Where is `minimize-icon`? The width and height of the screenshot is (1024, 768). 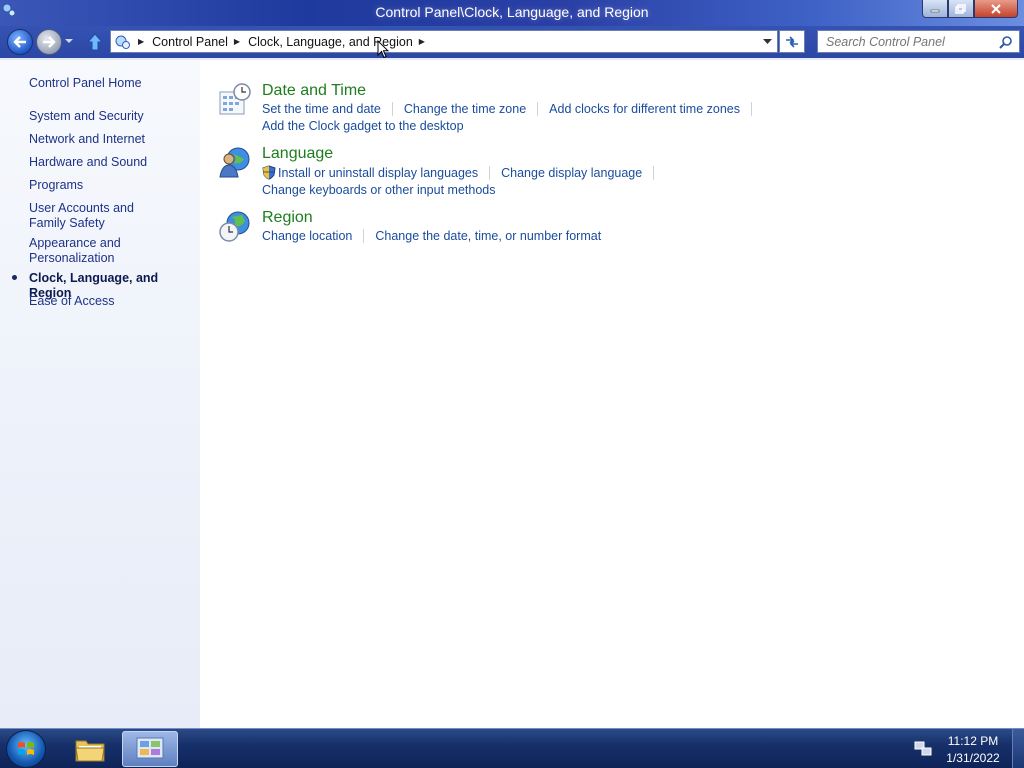
minimize-icon is located at coordinates (935, 10).